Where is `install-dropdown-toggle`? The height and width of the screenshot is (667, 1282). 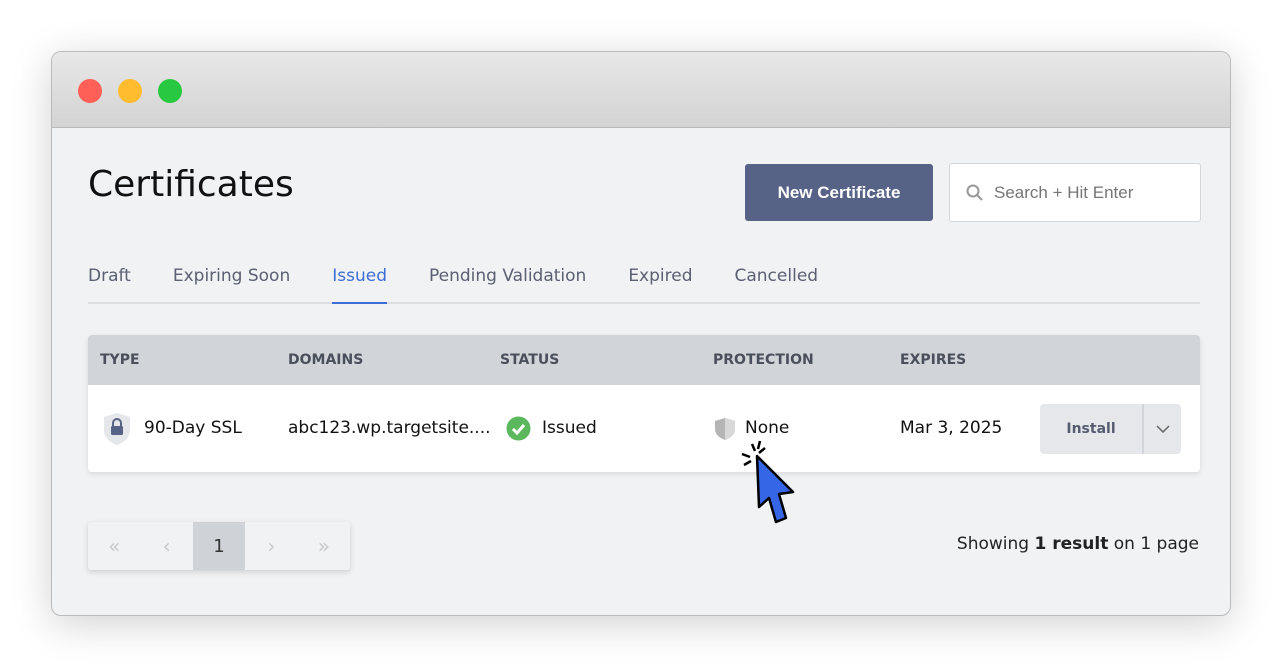 install-dropdown-toggle is located at coordinates (1162, 429).